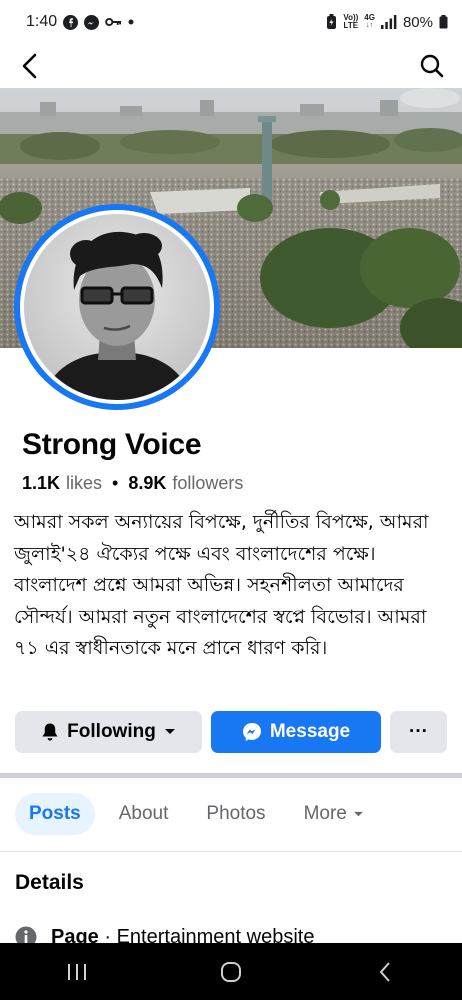 The width and height of the screenshot is (462, 1000). I want to click on message-button: Message, so click(296, 732).